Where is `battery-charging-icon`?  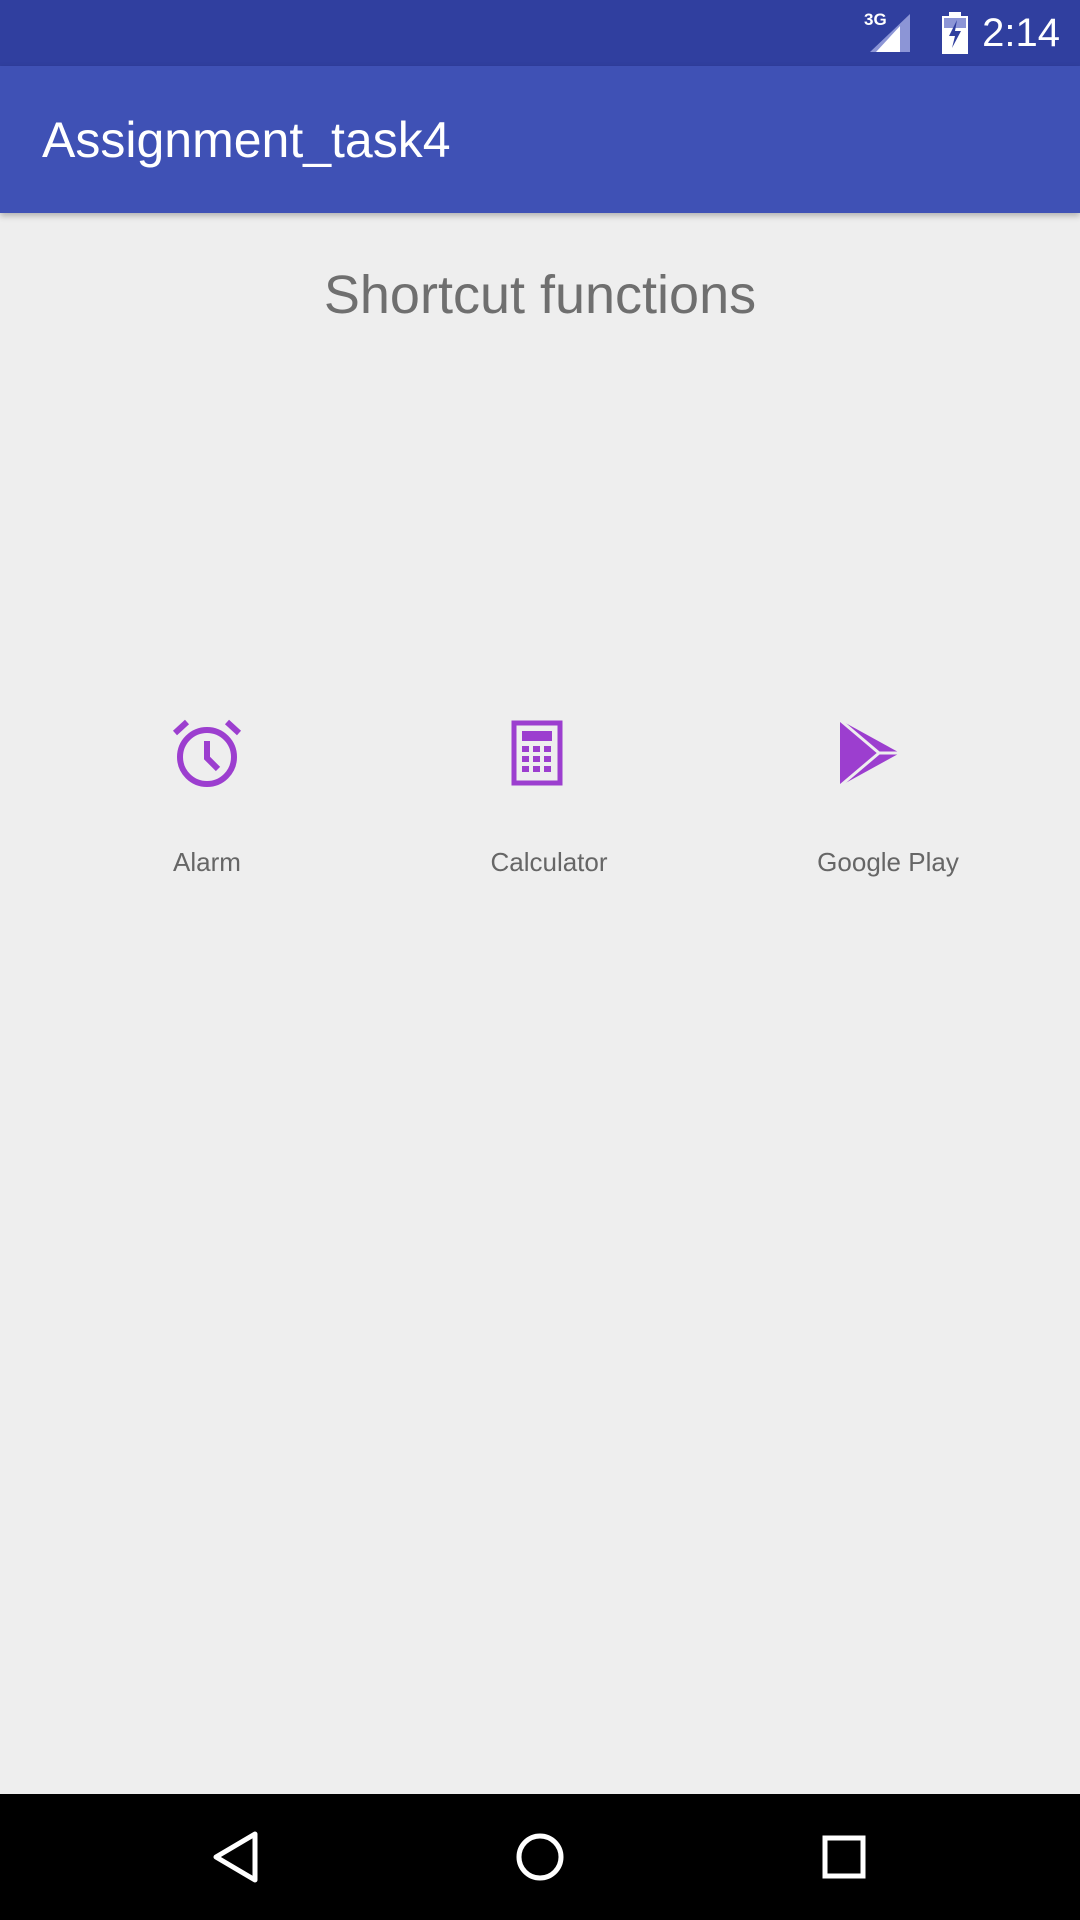
battery-charging-icon is located at coordinates (955, 33).